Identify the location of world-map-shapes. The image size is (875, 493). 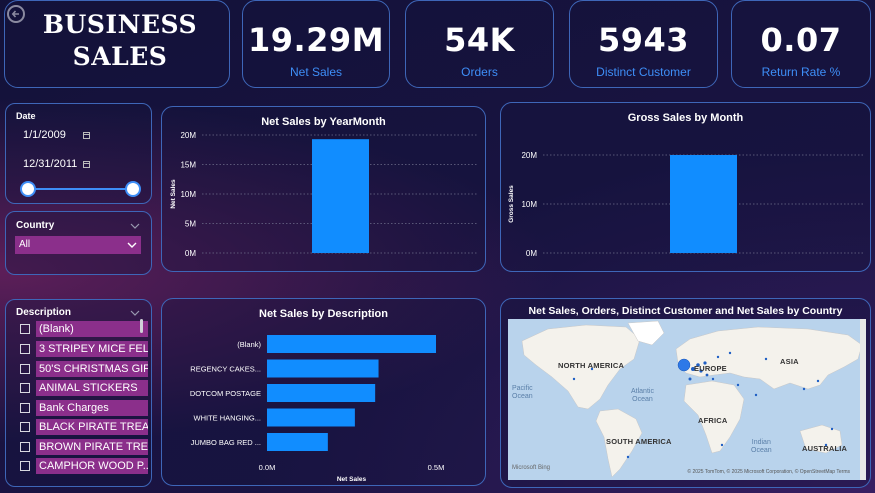
(692, 399).